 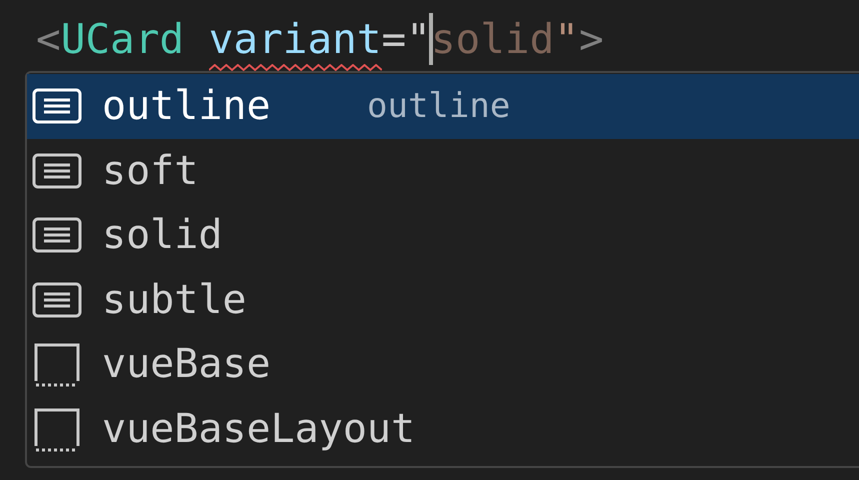 I want to click on suggestion-detail: outline, so click(x=438, y=106).